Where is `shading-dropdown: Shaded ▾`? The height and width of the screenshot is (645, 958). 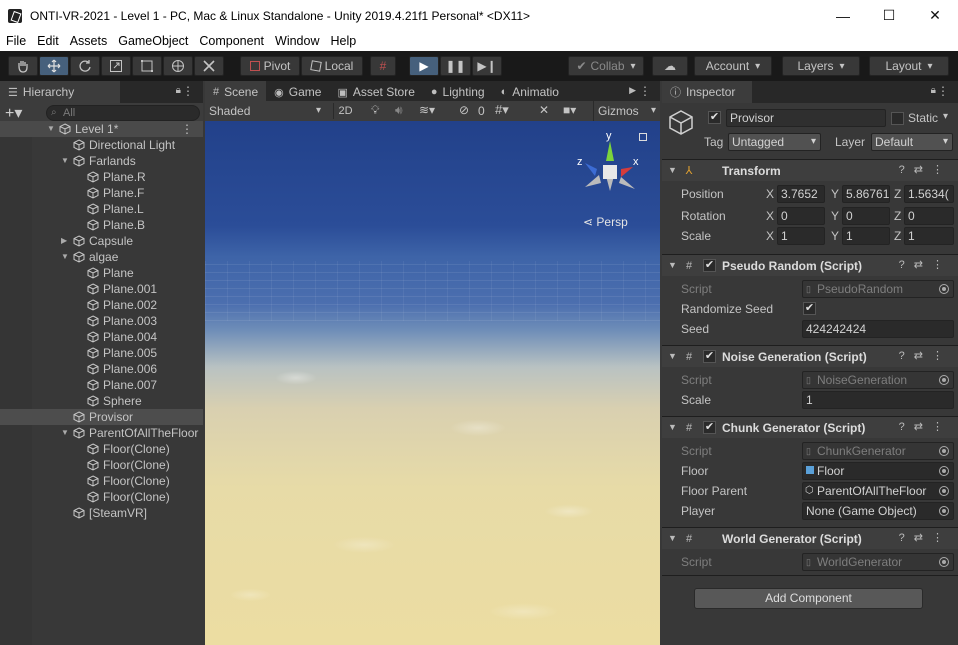 shading-dropdown: Shaded ▾ is located at coordinates (266, 111).